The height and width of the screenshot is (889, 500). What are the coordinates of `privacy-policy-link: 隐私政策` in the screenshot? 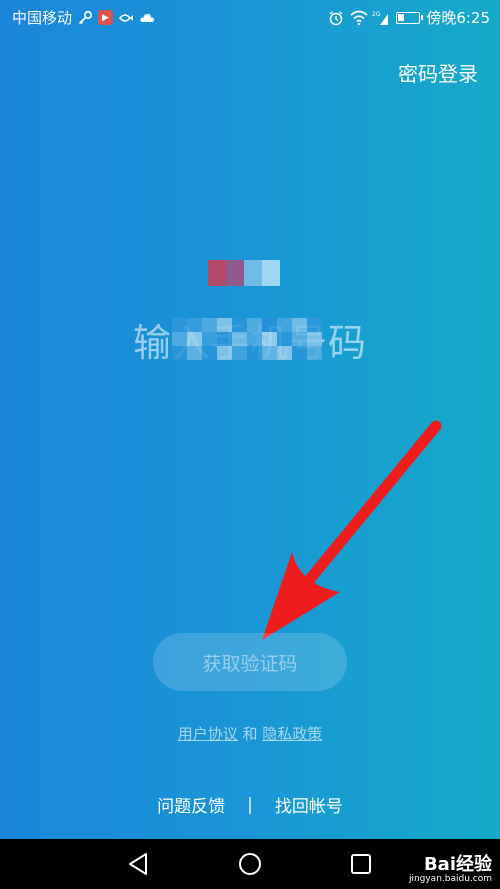 It's located at (292, 734).